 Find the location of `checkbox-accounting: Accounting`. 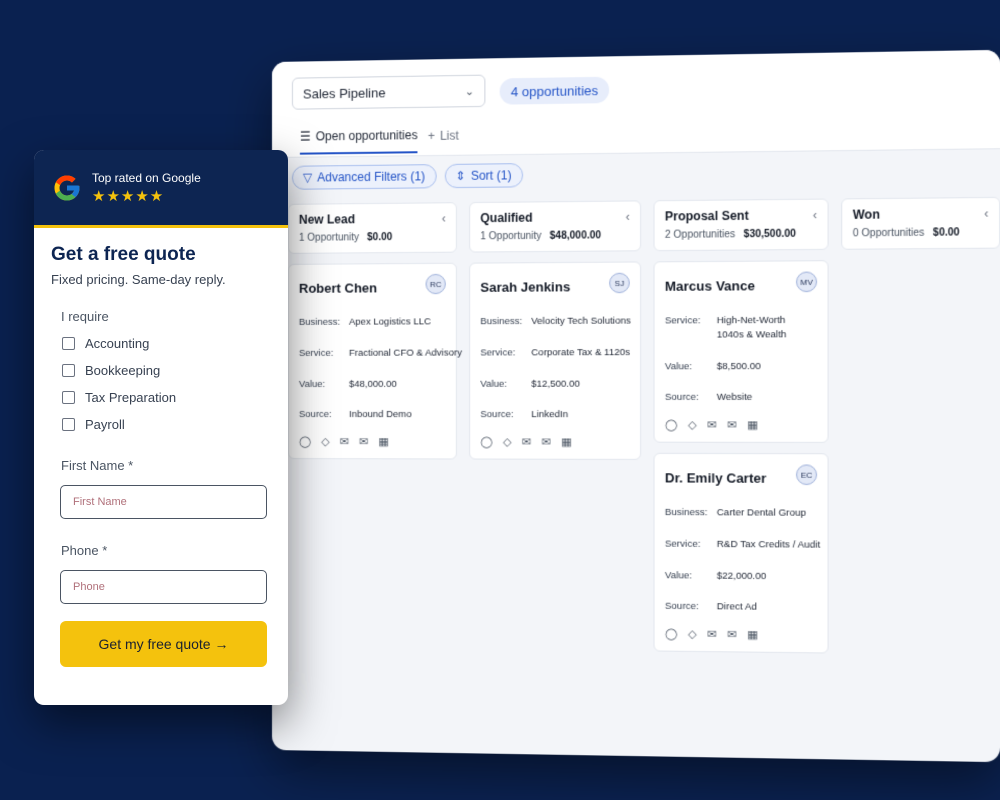

checkbox-accounting: Accounting is located at coordinates (175, 343).